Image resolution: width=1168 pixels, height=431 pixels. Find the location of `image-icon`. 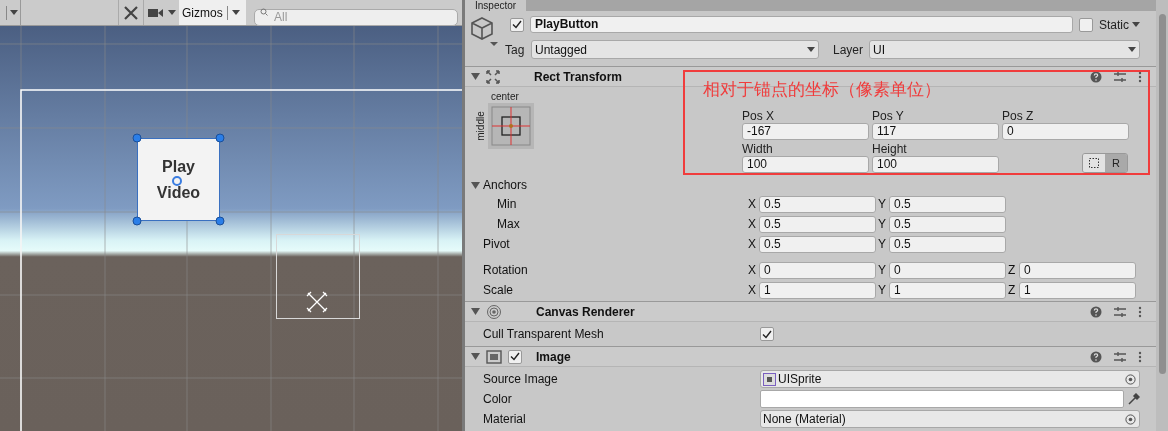

image-icon is located at coordinates (494, 356).